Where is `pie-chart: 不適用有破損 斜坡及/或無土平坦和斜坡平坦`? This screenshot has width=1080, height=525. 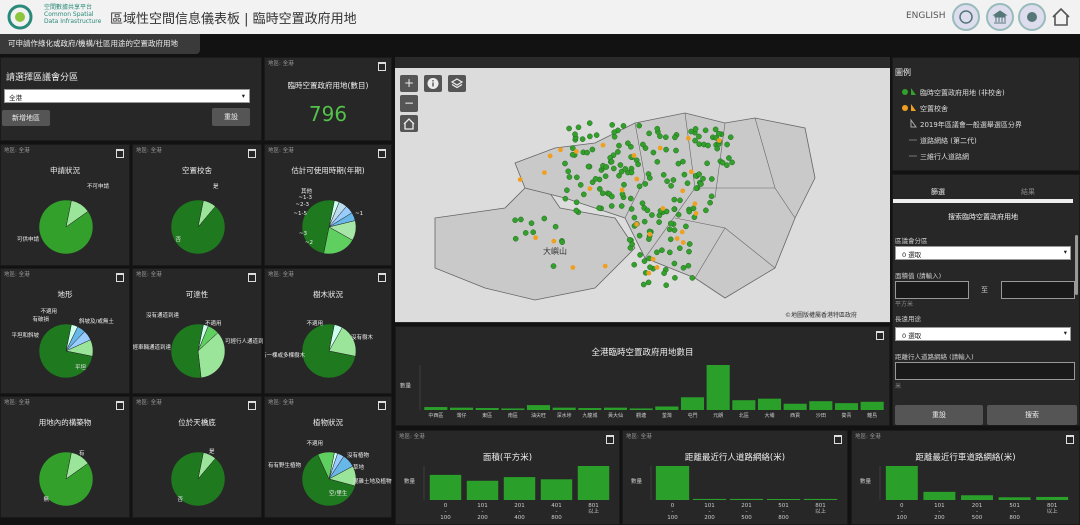 pie-chart: 不適用有破損 斜坡及/或無土平坦和斜坡平坦 is located at coordinates (66, 347).